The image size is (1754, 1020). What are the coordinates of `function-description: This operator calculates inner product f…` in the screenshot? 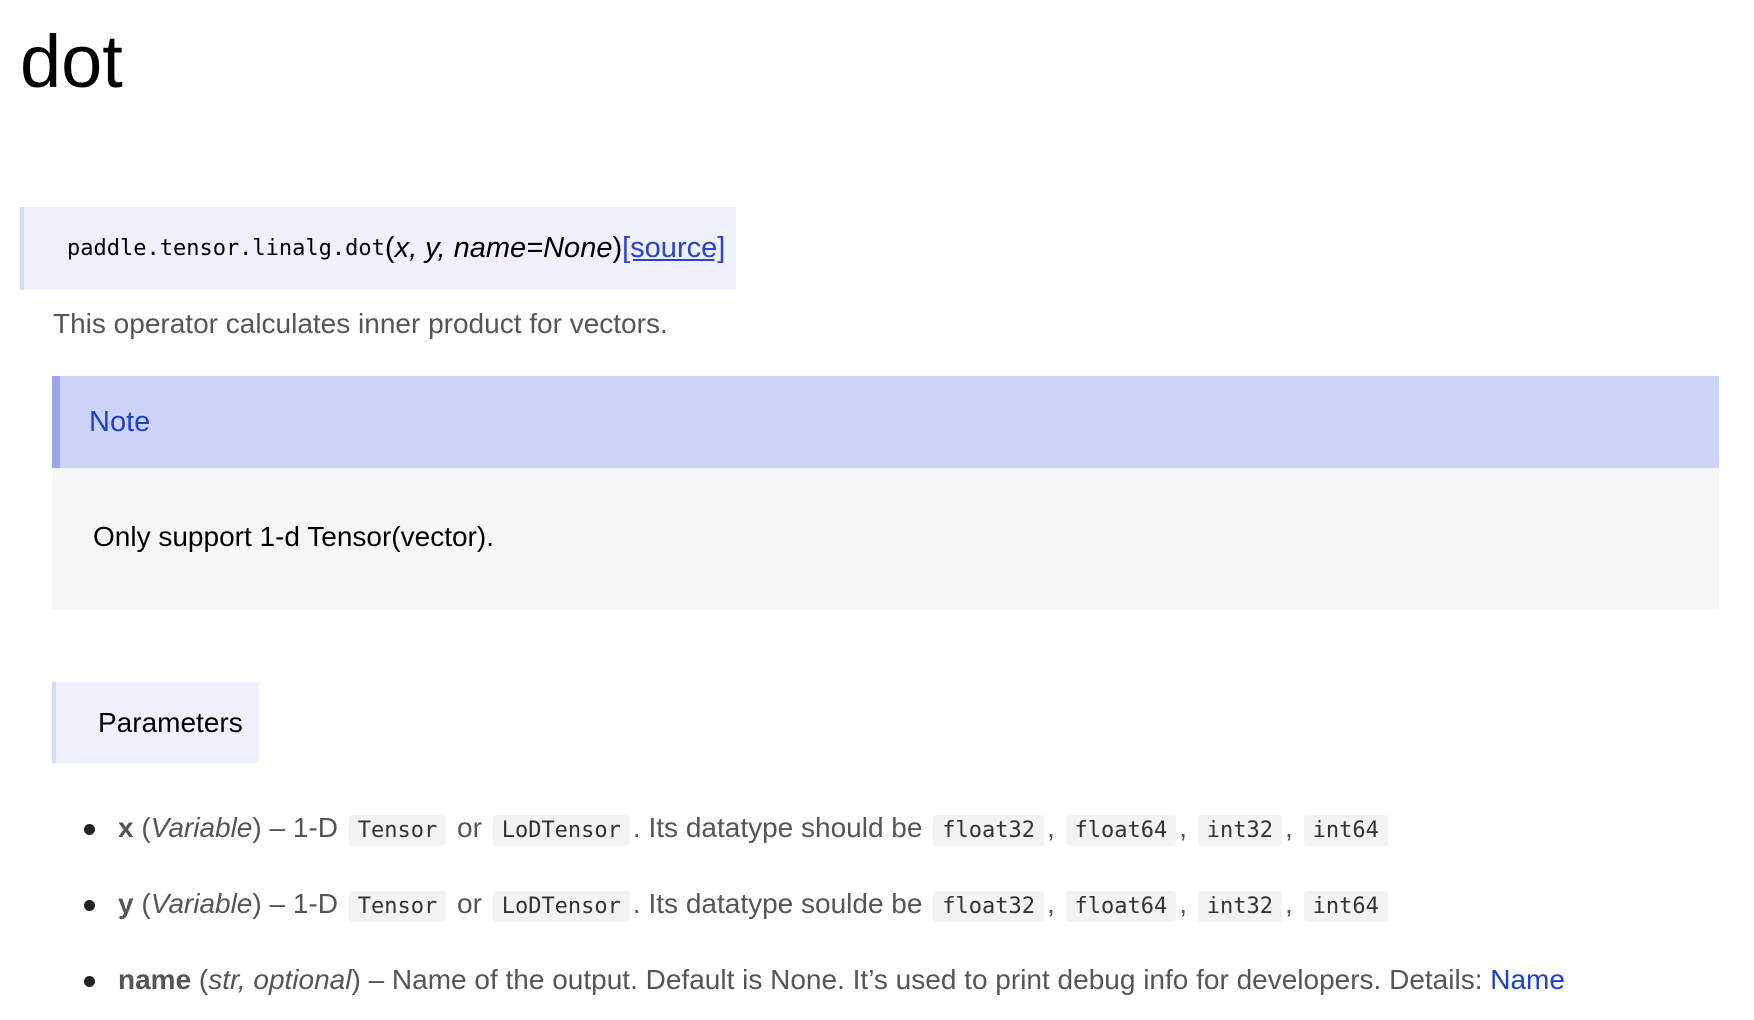 It's located at (360, 323).